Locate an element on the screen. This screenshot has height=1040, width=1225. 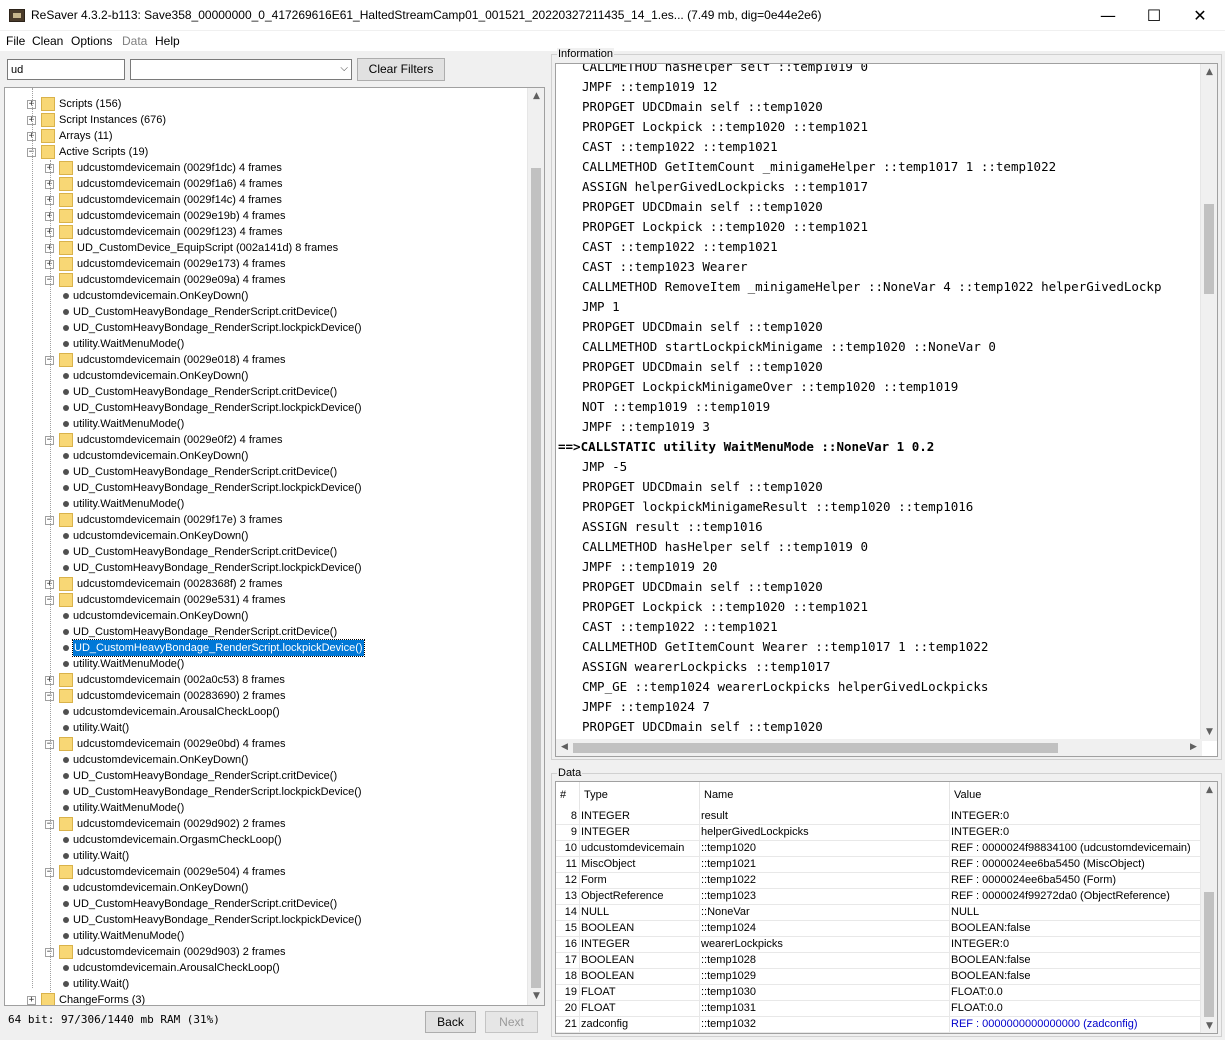
info-vertical-scrollbar: ▲ ▼ is located at coordinates (1208, 402).